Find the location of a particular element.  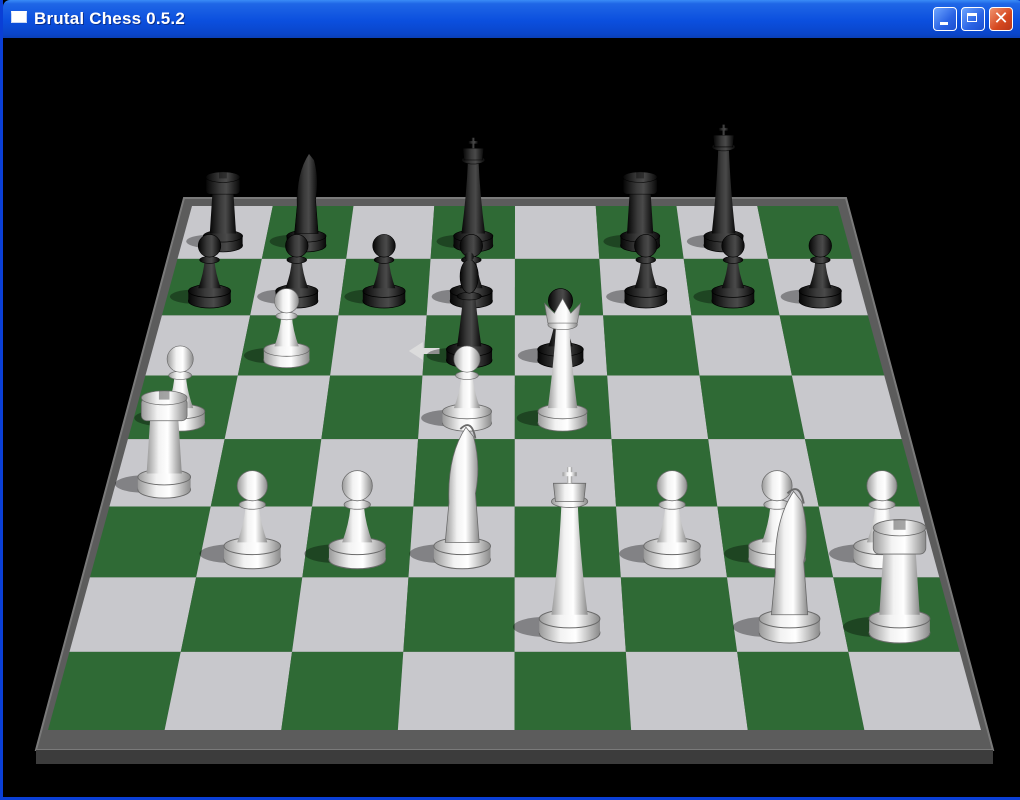

close-button: ✕ is located at coordinates (1001, 19).